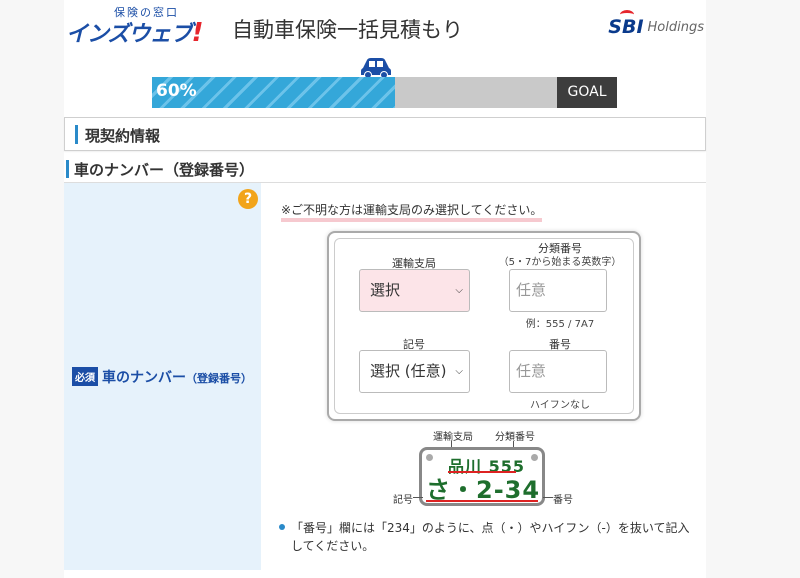 The height and width of the screenshot is (578, 800). What do you see at coordinates (753, 289) in the screenshot?
I see `right-margin` at bounding box center [753, 289].